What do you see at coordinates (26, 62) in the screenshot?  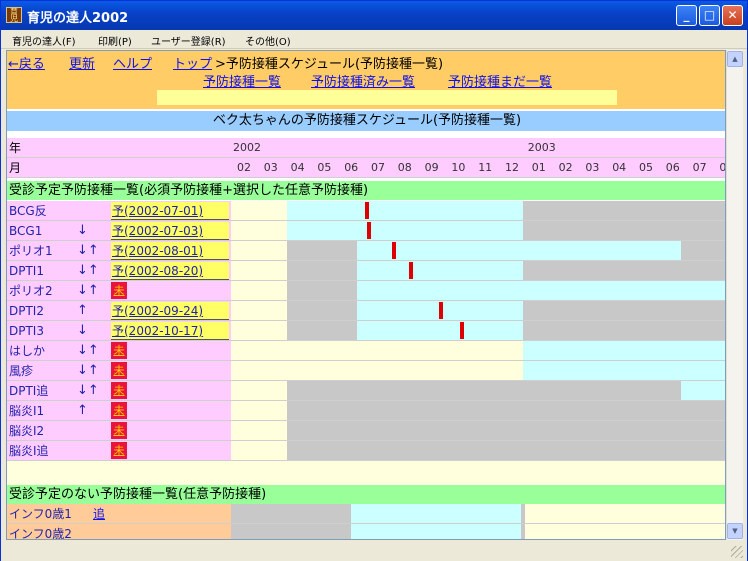 I see `back-link: ←戻る` at bounding box center [26, 62].